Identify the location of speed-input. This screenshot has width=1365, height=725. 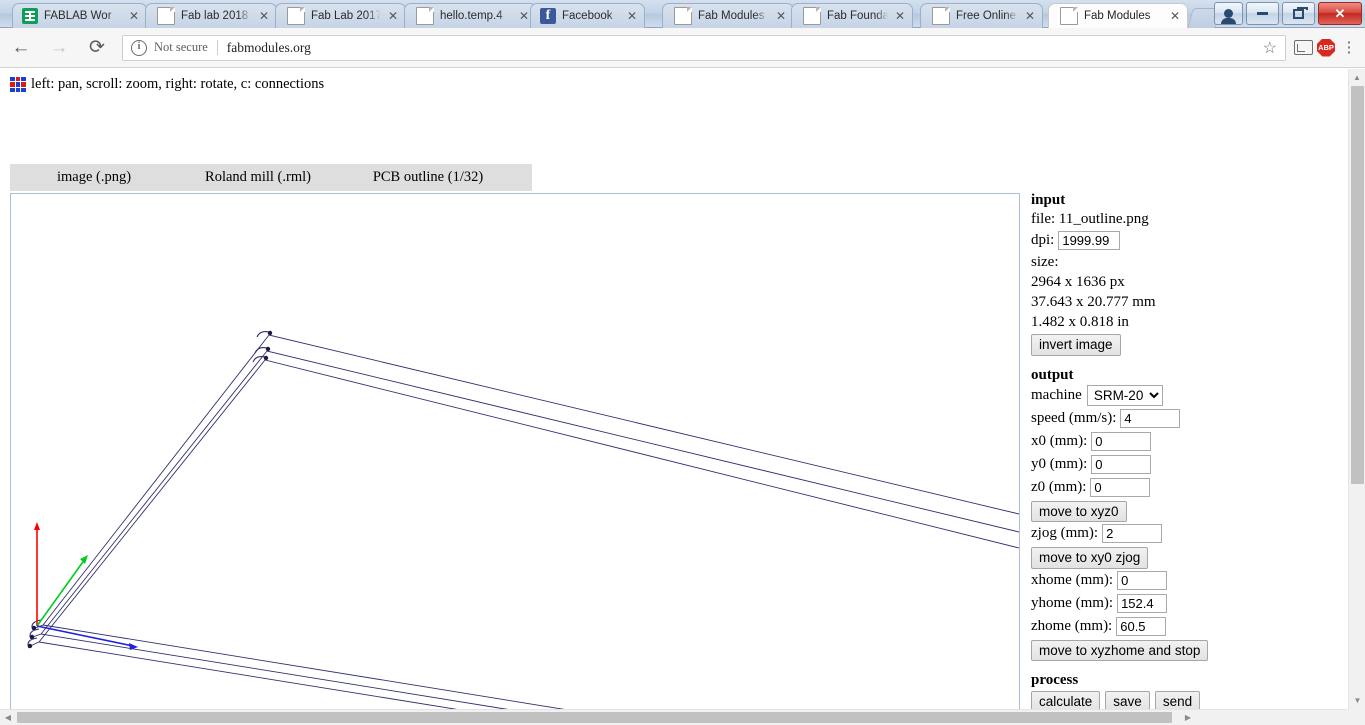
(1150, 418).